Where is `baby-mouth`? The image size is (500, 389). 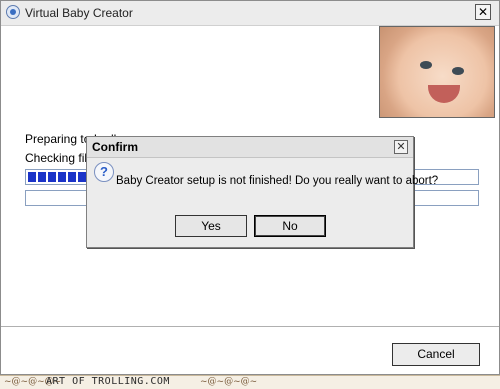
baby-mouth is located at coordinates (444, 94).